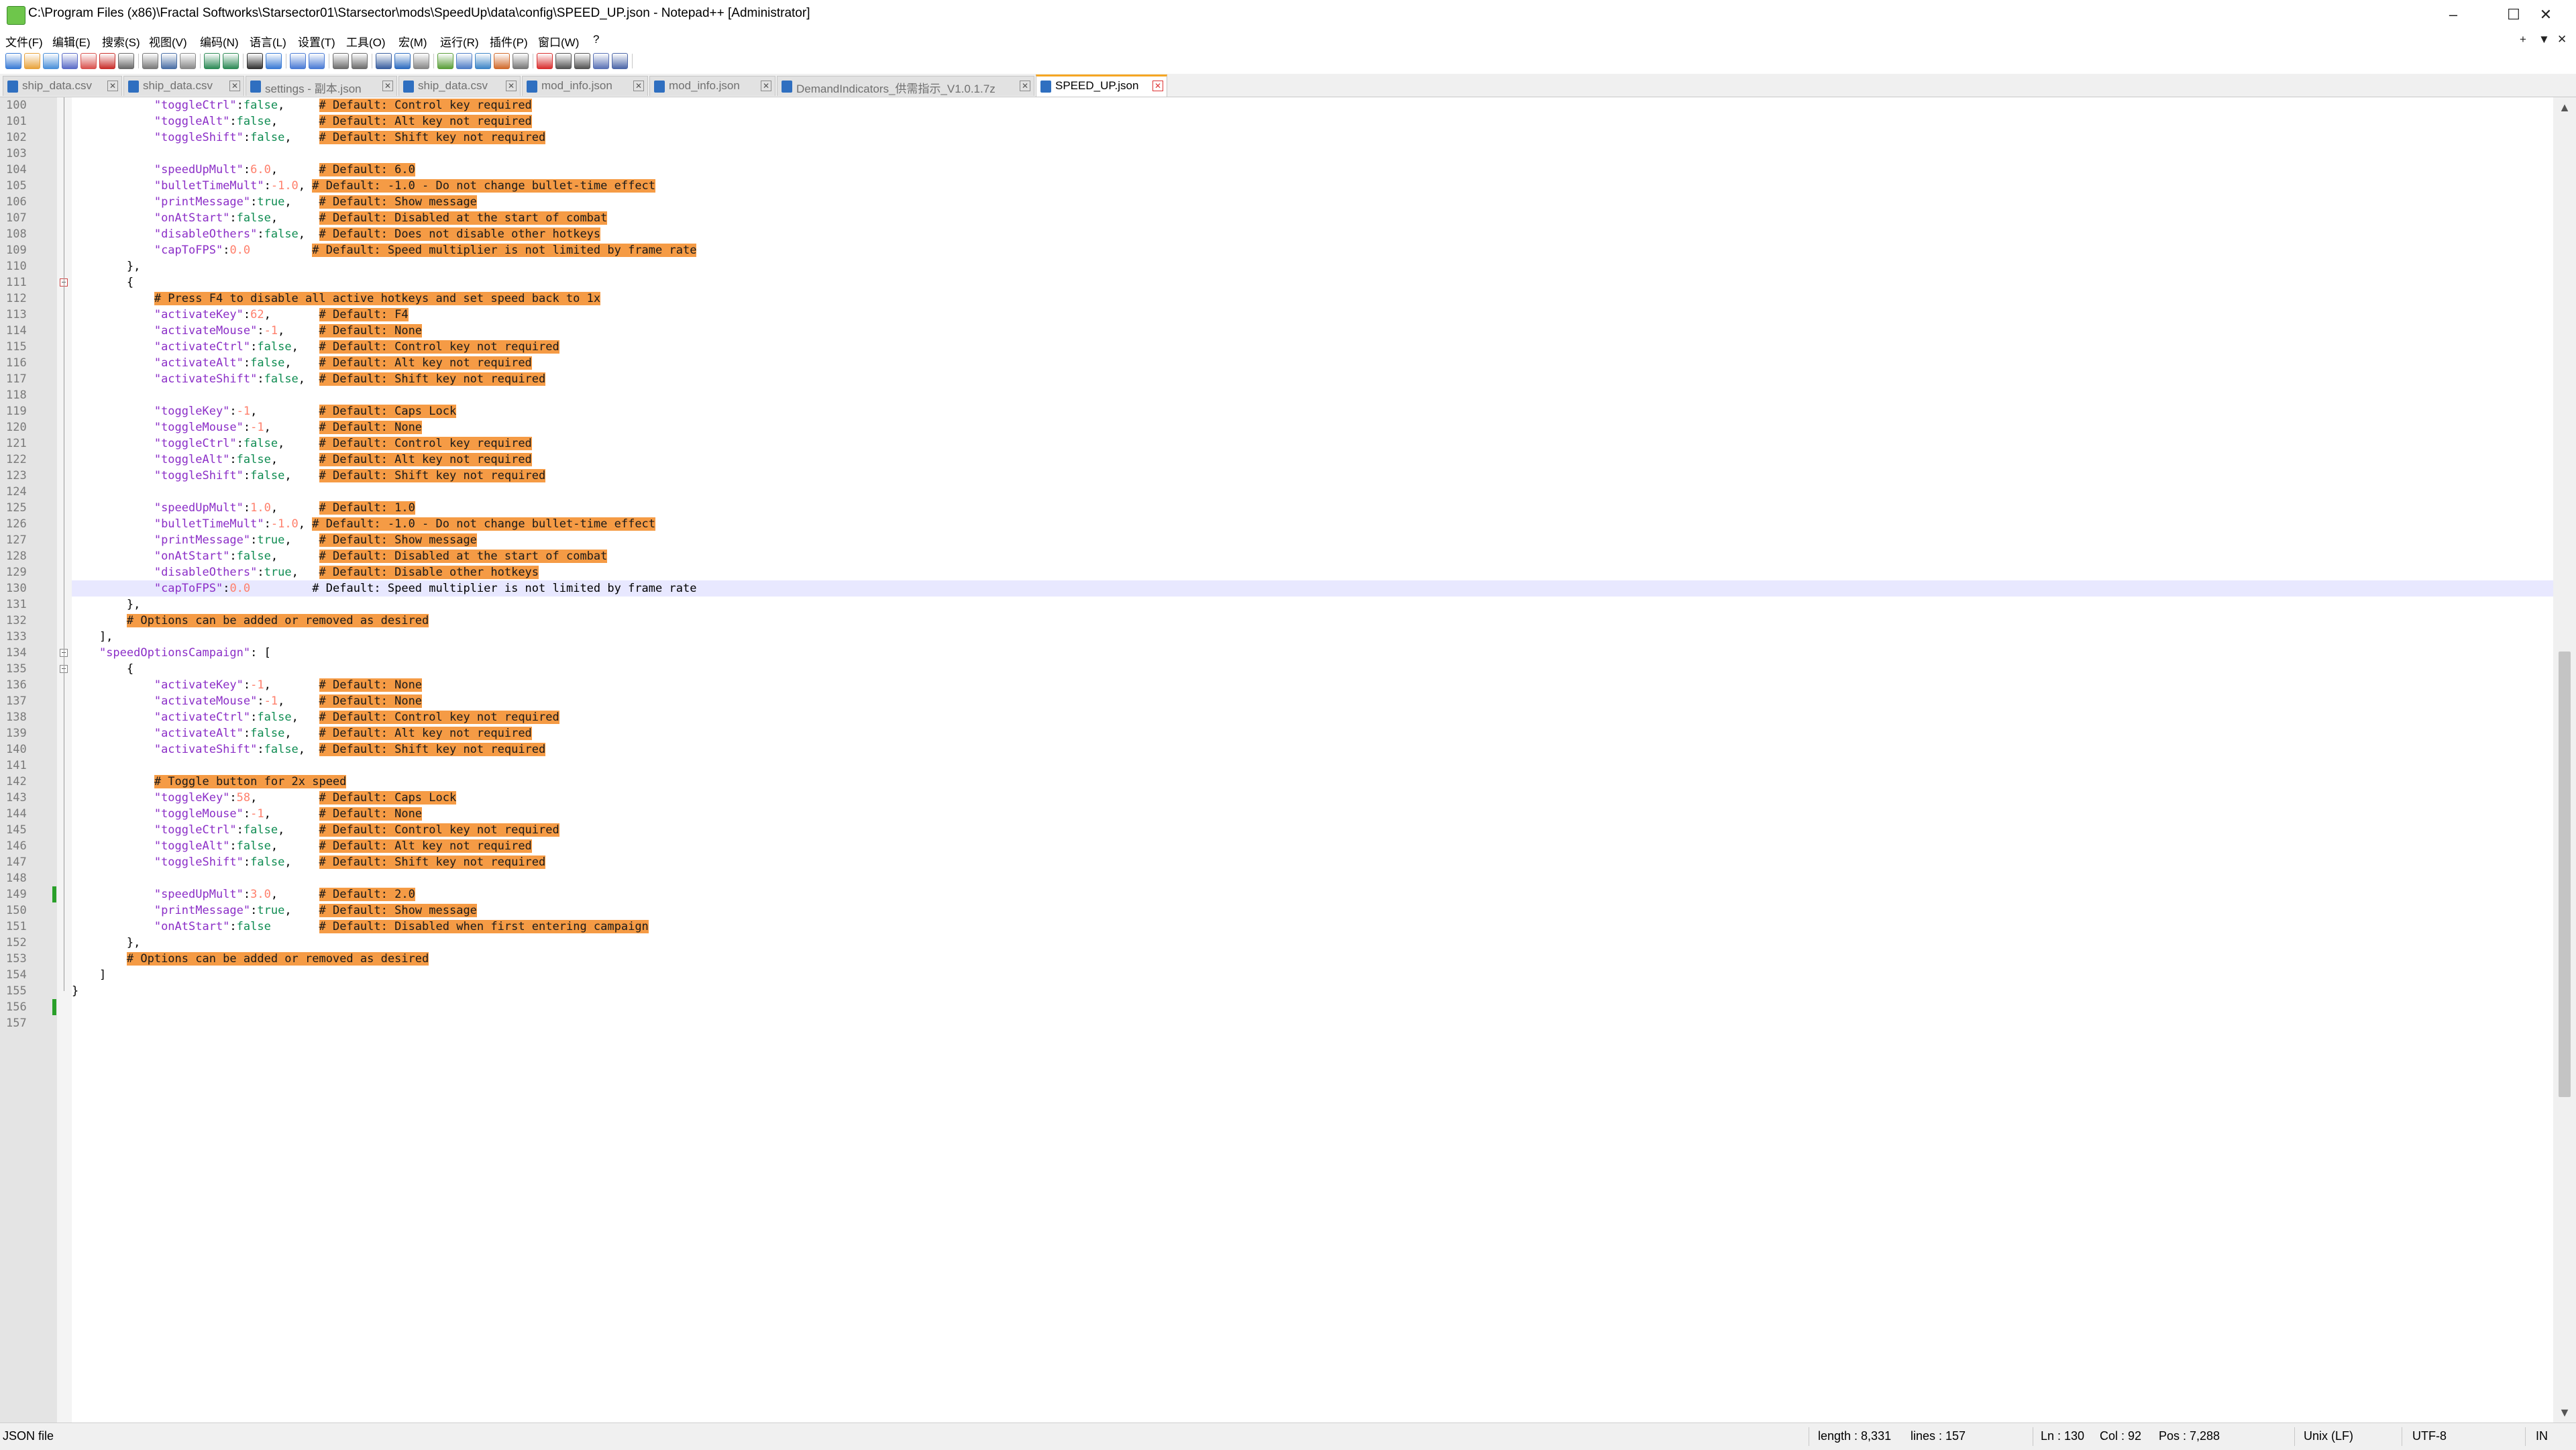 Image resolution: width=2576 pixels, height=1450 pixels. What do you see at coordinates (51, 61) in the screenshot?
I see `save-icon` at bounding box center [51, 61].